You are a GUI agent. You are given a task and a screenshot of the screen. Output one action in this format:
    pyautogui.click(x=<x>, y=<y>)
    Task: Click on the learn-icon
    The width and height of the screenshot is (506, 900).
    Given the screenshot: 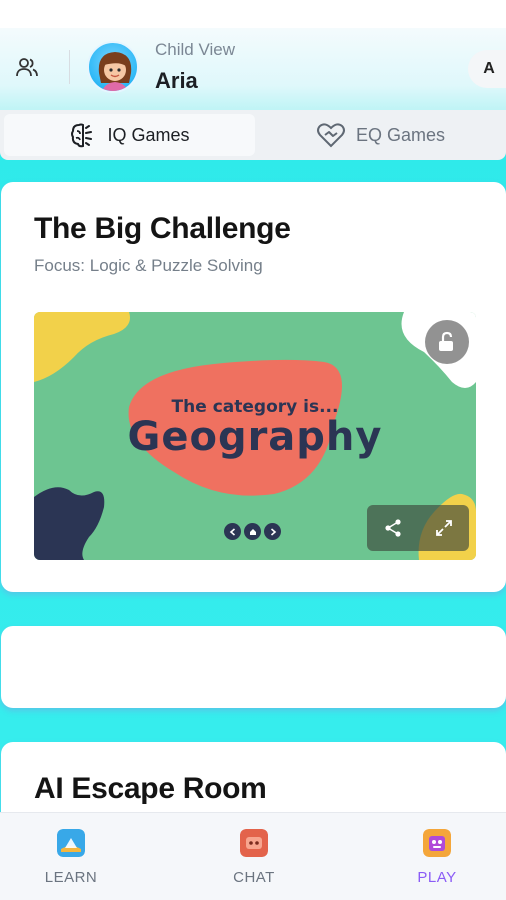 What is the action you would take?
    pyautogui.click(x=71, y=843)
    